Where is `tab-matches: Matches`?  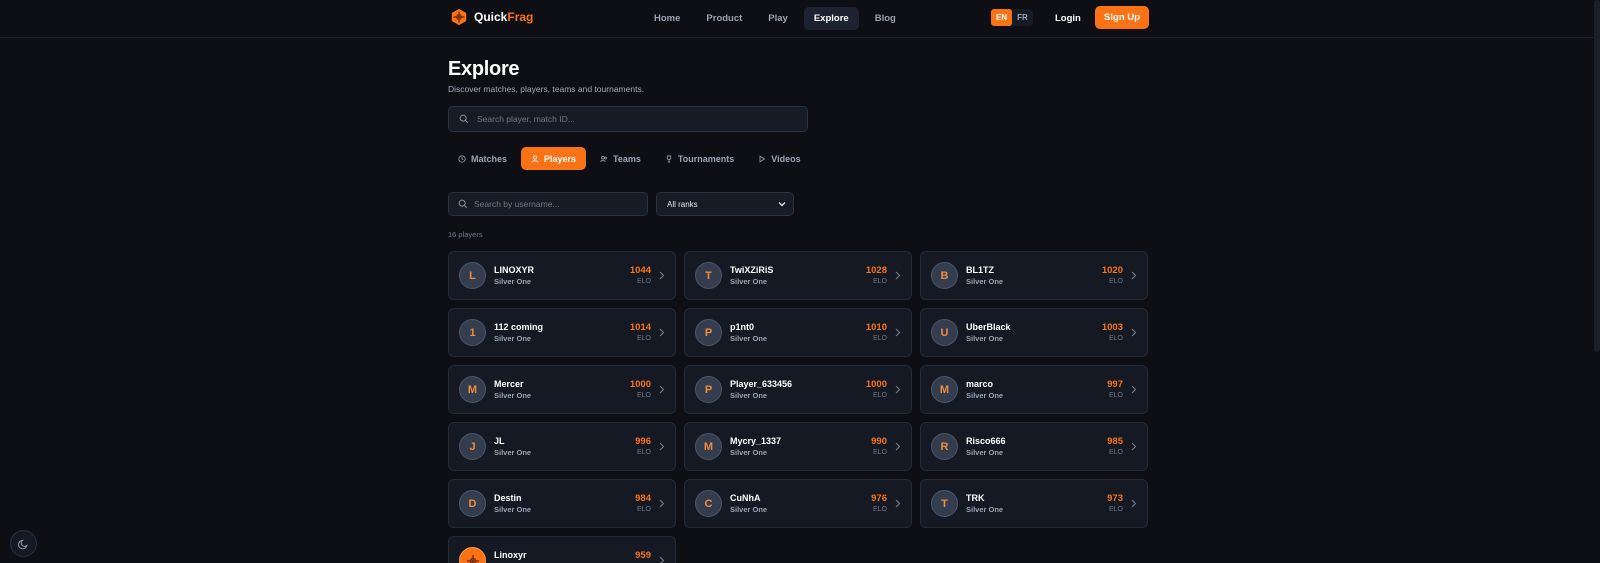 tab-matches: Matches is located at coordinates (482, 158).